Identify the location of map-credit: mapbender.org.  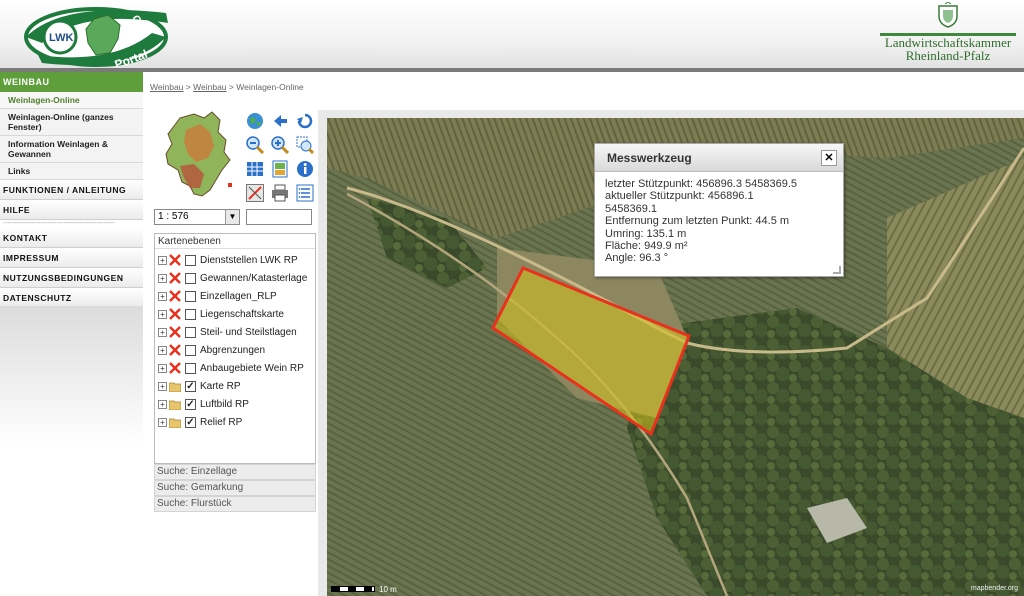
(994, 588).